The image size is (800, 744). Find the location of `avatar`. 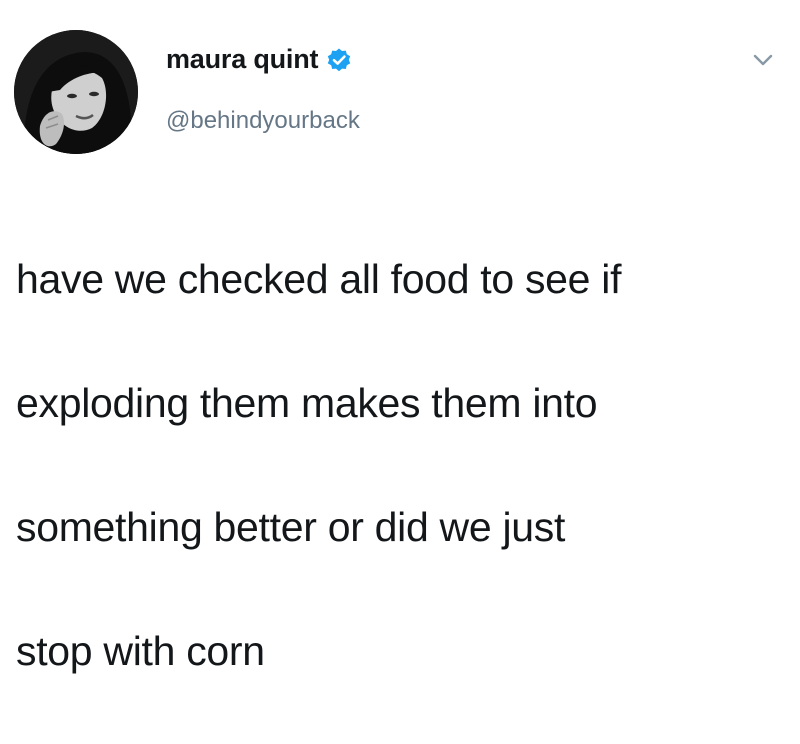

avatar is located at coordinates (76, 92).